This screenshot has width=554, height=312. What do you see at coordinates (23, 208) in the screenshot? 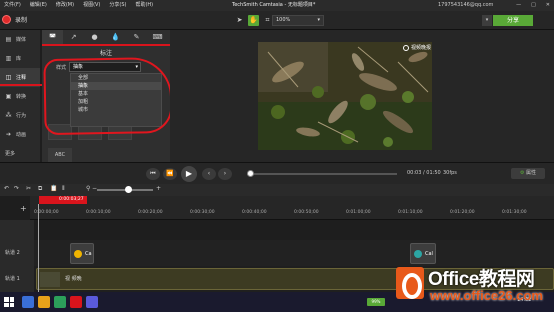
I see `add-track-icon: +` at bounding box center [23, 208].